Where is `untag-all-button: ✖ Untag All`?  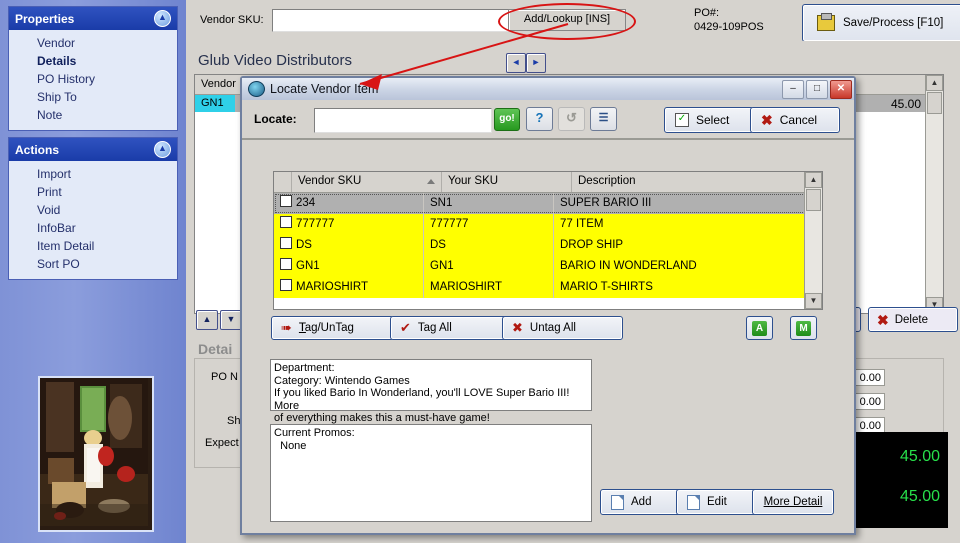 untag-all-button: ✖ Untag All is located at coordinates (562, 328).